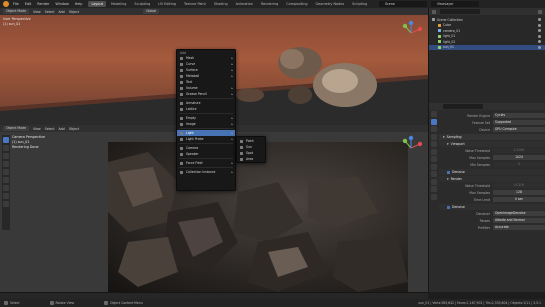 This screenshot has height=307, width=545. Describe the element at coordinates (434, 174) in the screenshot. I see `particles-tab-icon` at that location.